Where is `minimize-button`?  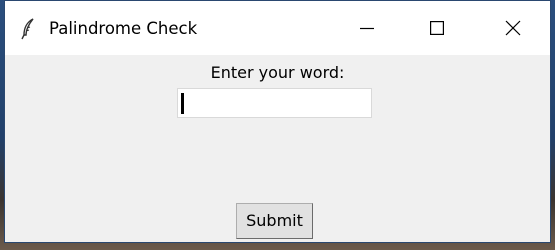 minimize-button is located at coordinates (367, 28).